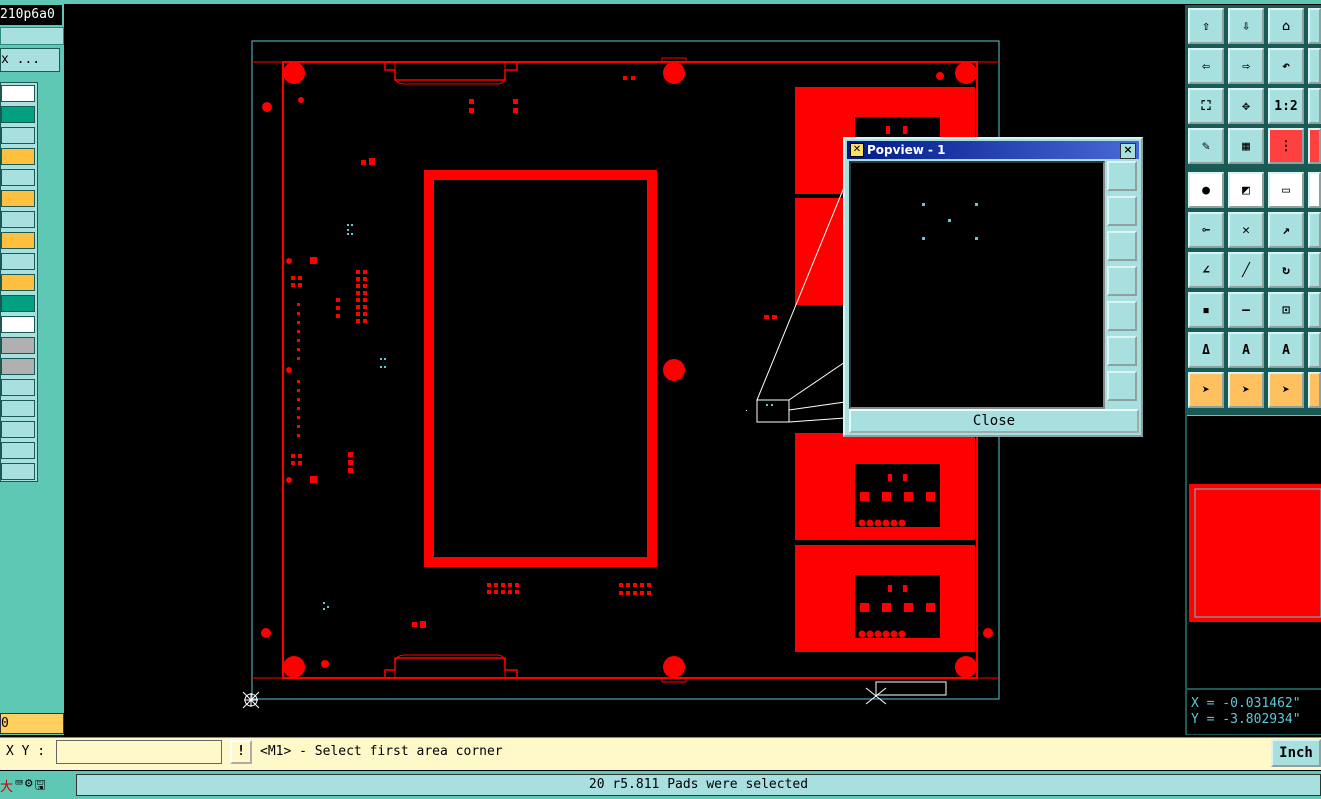  Describe the element at coordinates (1286, 106) in the screenshot. I see `scale-icon: 1:2` at that location.